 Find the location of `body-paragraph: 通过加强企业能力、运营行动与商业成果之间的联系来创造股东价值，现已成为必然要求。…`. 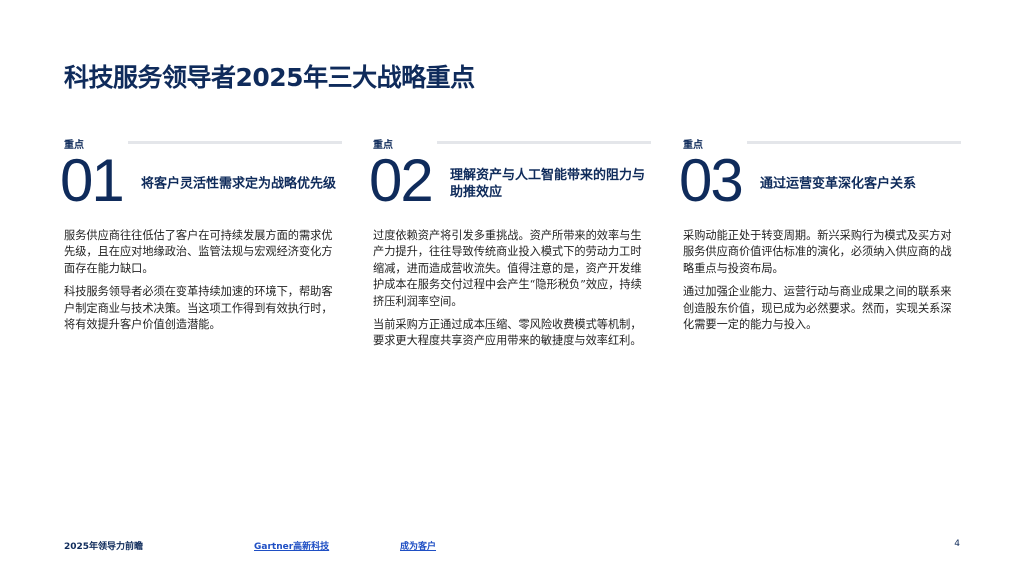

body-paragraph: 通过加强企业能力、运营行动与商业成果之间的联系来创造股东价值，现已成为必然要求。… is located at coordinates (817, 308).